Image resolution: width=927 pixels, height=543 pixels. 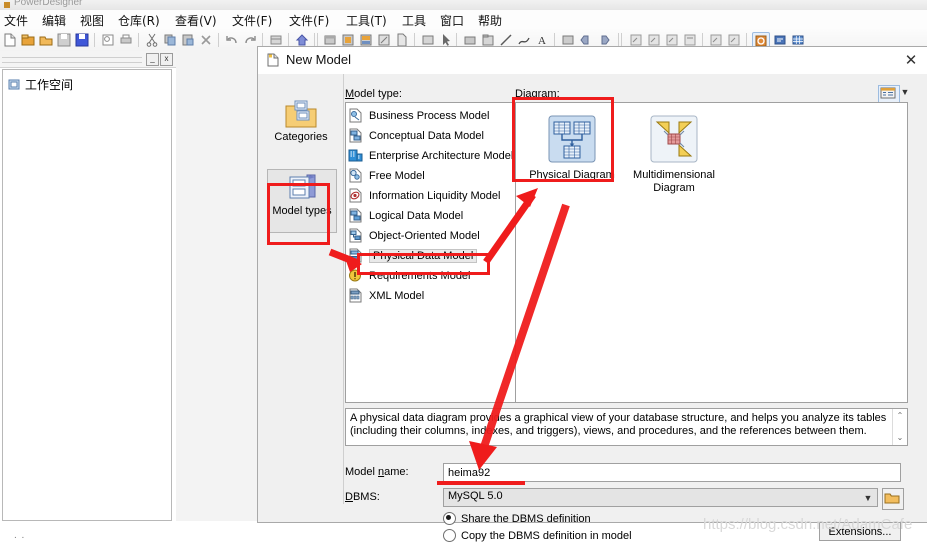 I want to click on free-model-icon, so click(x=355, y=175).